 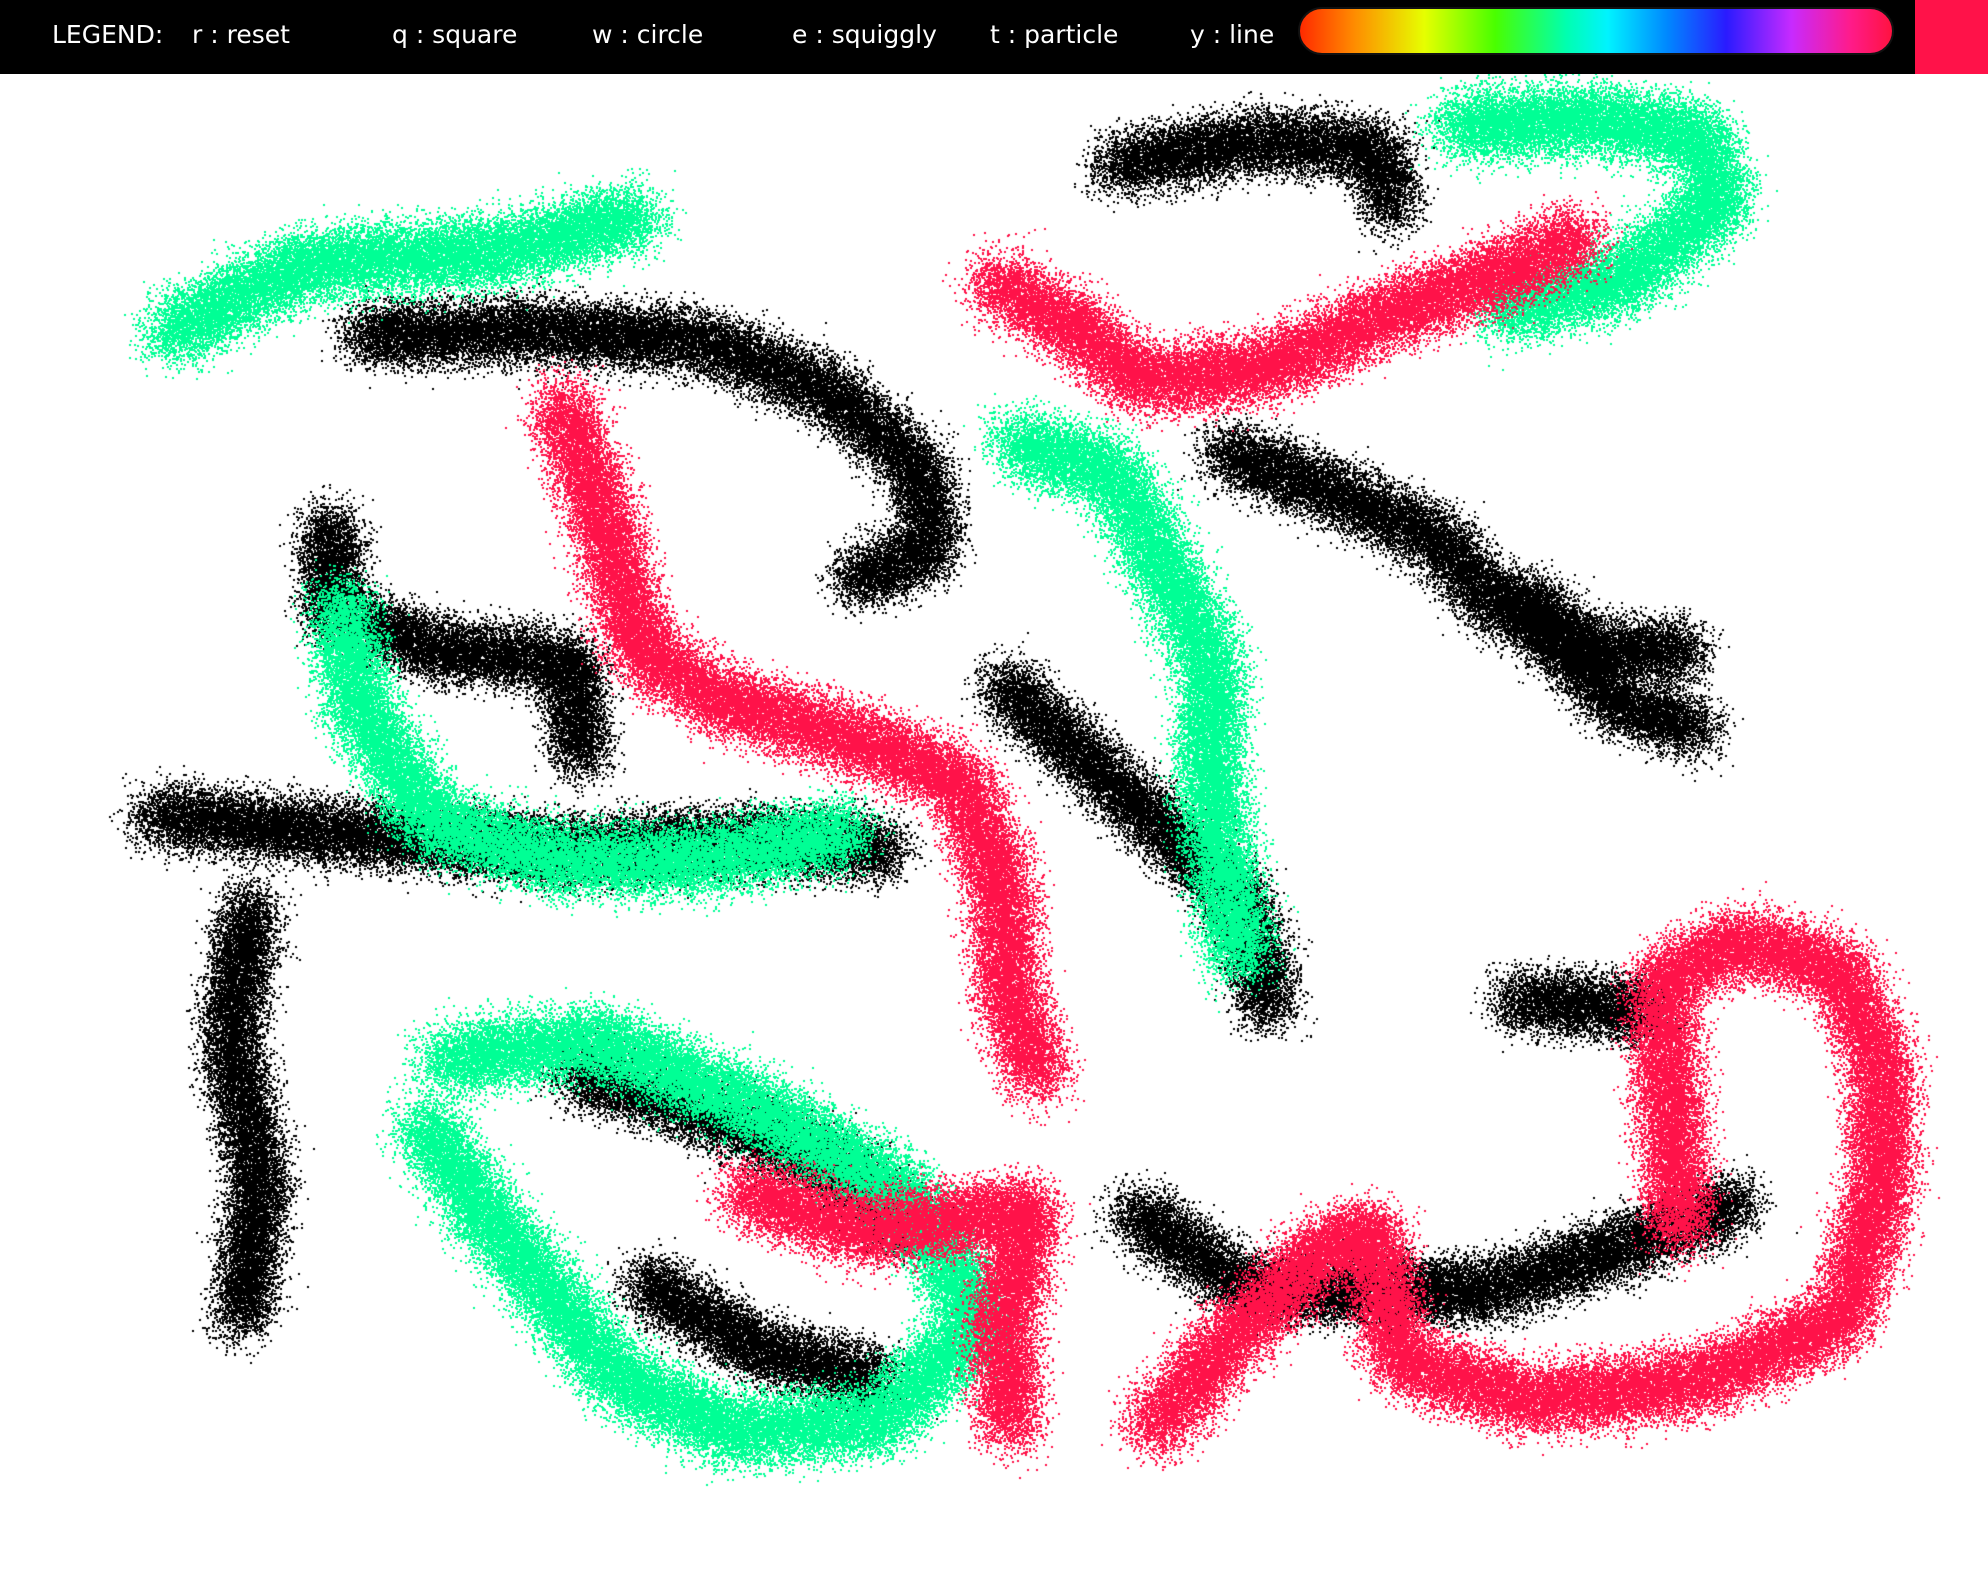 I want to click on legend-particle-shortcut: t : particle, so click(x=1054, y=34).